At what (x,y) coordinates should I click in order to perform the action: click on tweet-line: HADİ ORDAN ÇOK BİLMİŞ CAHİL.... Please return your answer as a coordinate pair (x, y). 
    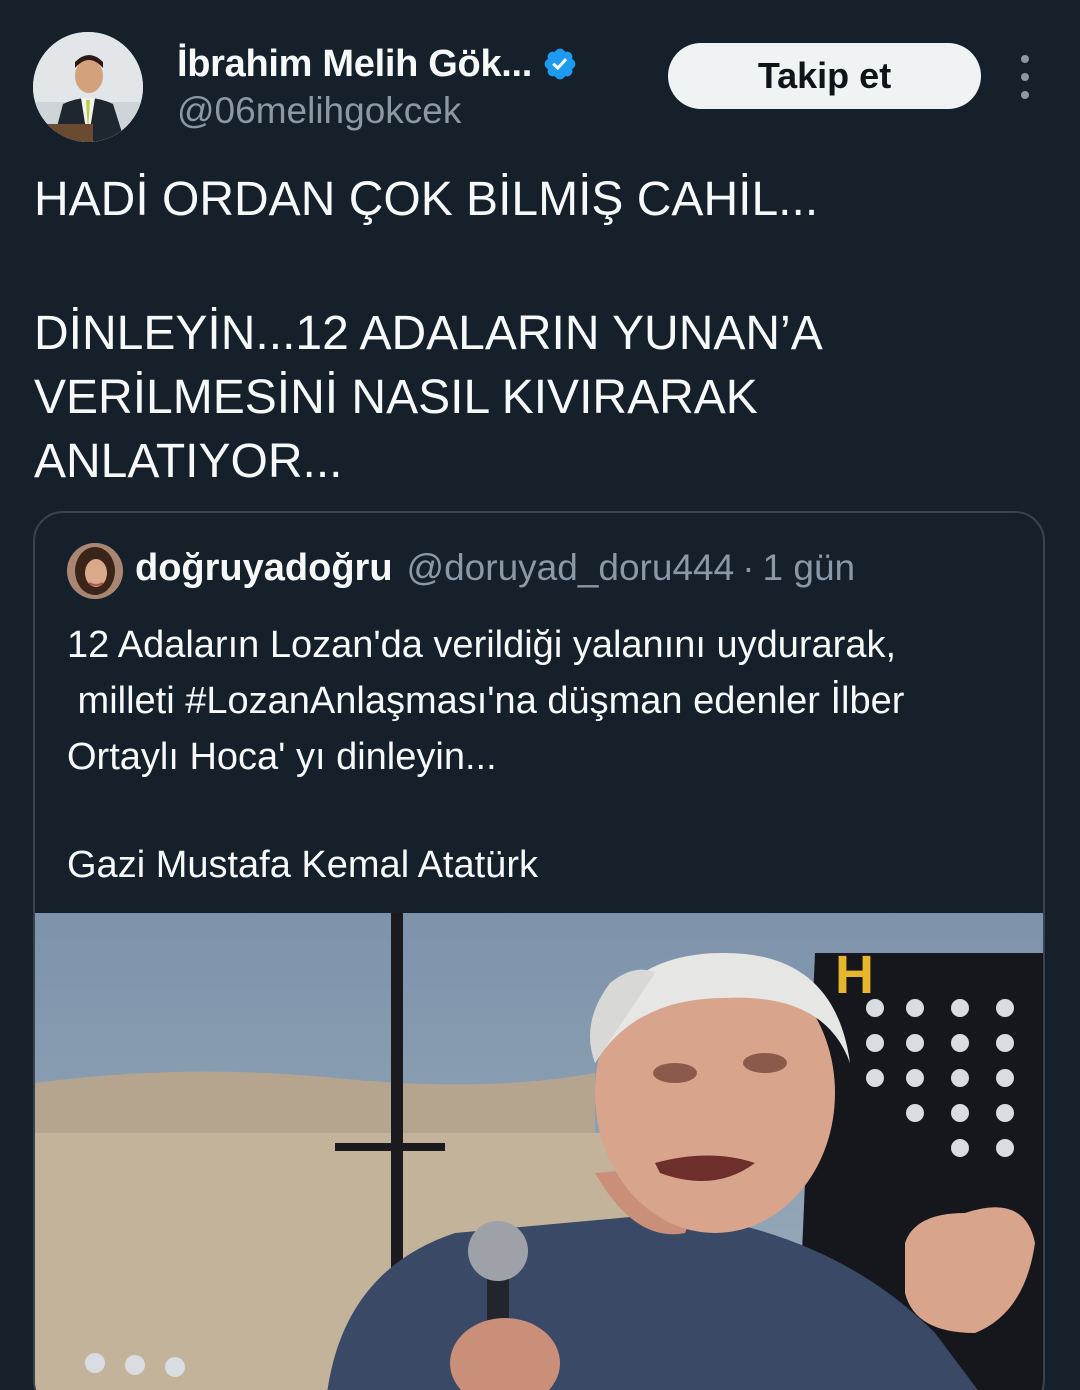
    Looking at the image, I should click on (426, 199).